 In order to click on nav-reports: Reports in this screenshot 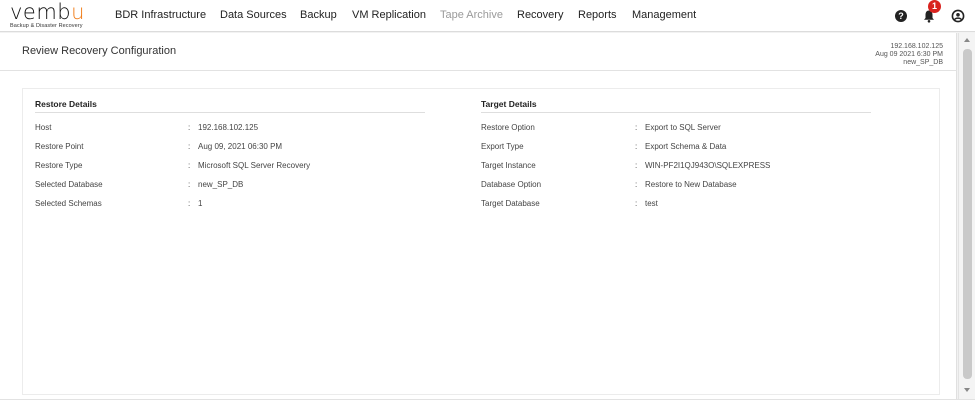, I will do `click(597, 15)`.